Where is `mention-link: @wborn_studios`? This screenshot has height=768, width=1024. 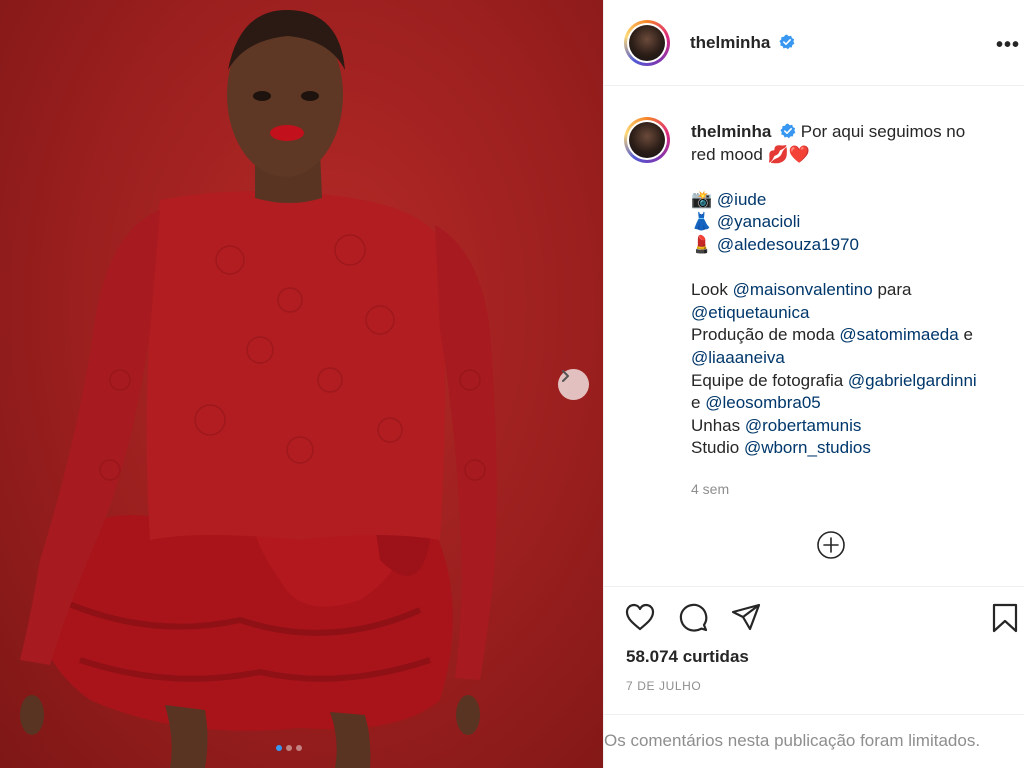 mention-link: @wborn_studios is located at coordinates (807, 447).